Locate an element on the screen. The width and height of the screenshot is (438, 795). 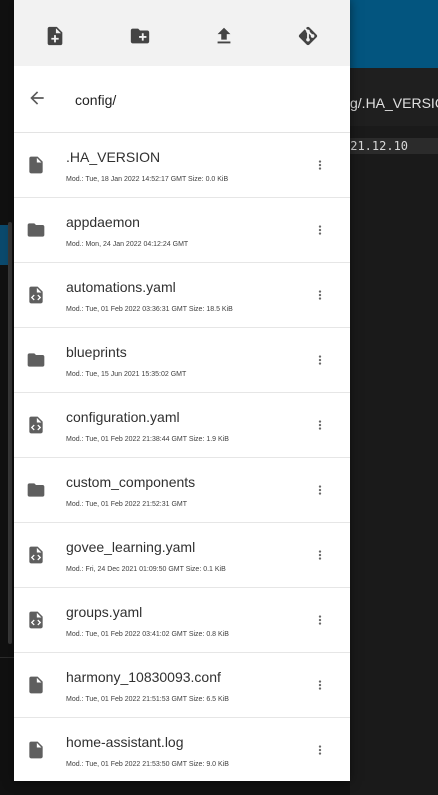
code-line-text: 021.12.10 is located at coordinates (376, 146).